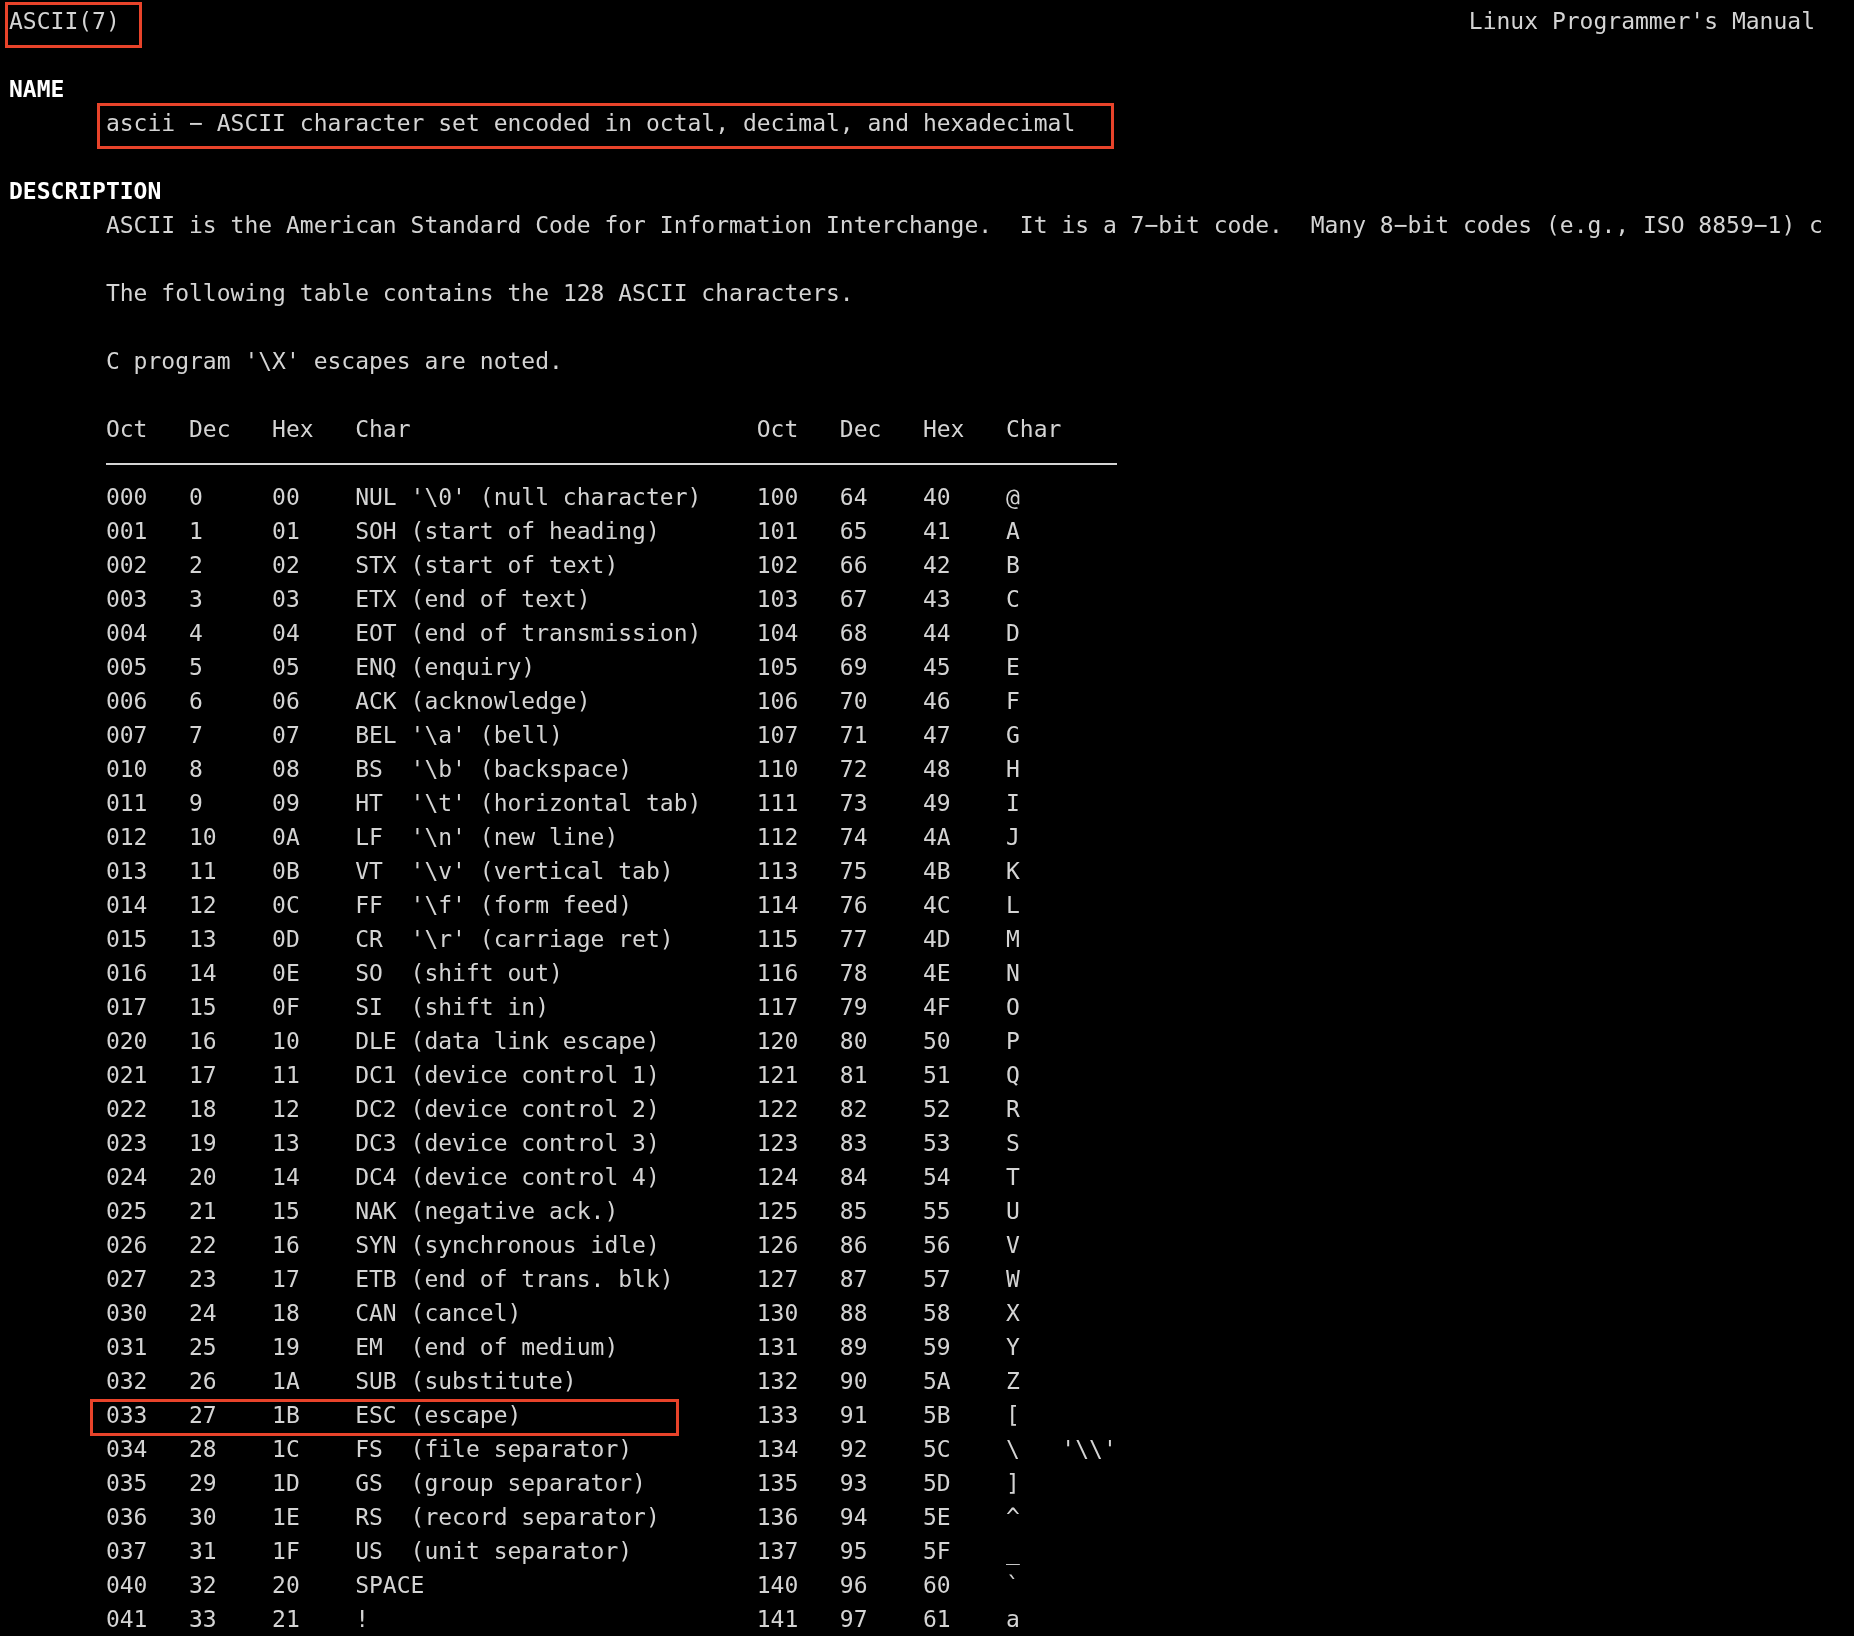  Describe the element at coordinates (936, 905) in the screenshot. I see `table-cell-text: 4C` at that location.